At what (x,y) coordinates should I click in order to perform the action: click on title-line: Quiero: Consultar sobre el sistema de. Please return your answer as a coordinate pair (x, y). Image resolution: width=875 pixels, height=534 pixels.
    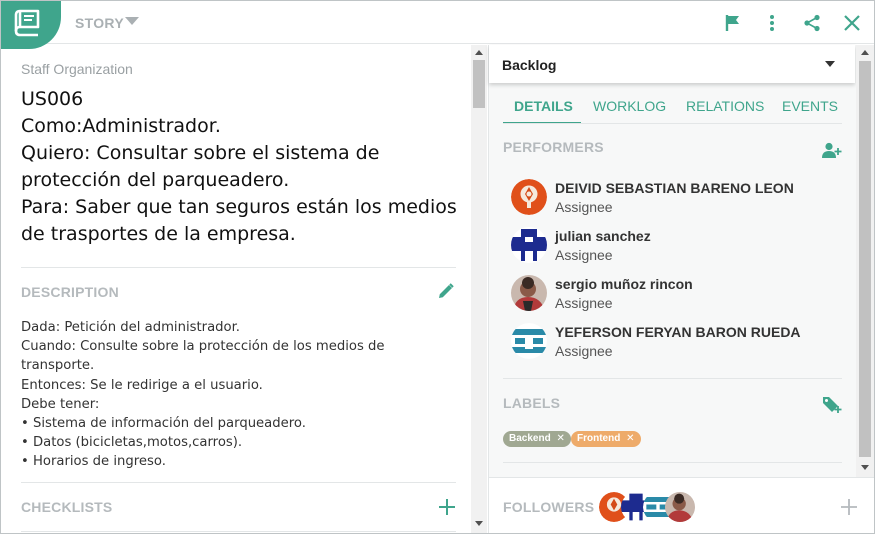
    Looking at the image, I should click on (200, 153).